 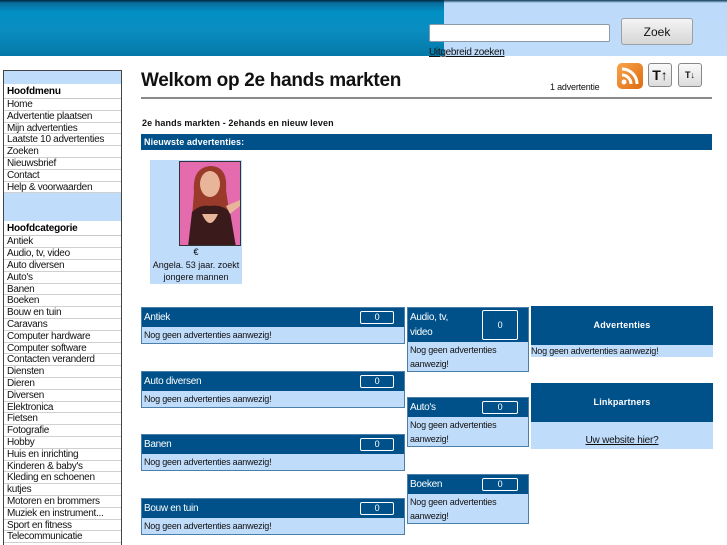 What do you see at coordinates (62, 467) in the screenshot?
I see `category-item: Kinderen & baby's` at bounding box center [62, 467].